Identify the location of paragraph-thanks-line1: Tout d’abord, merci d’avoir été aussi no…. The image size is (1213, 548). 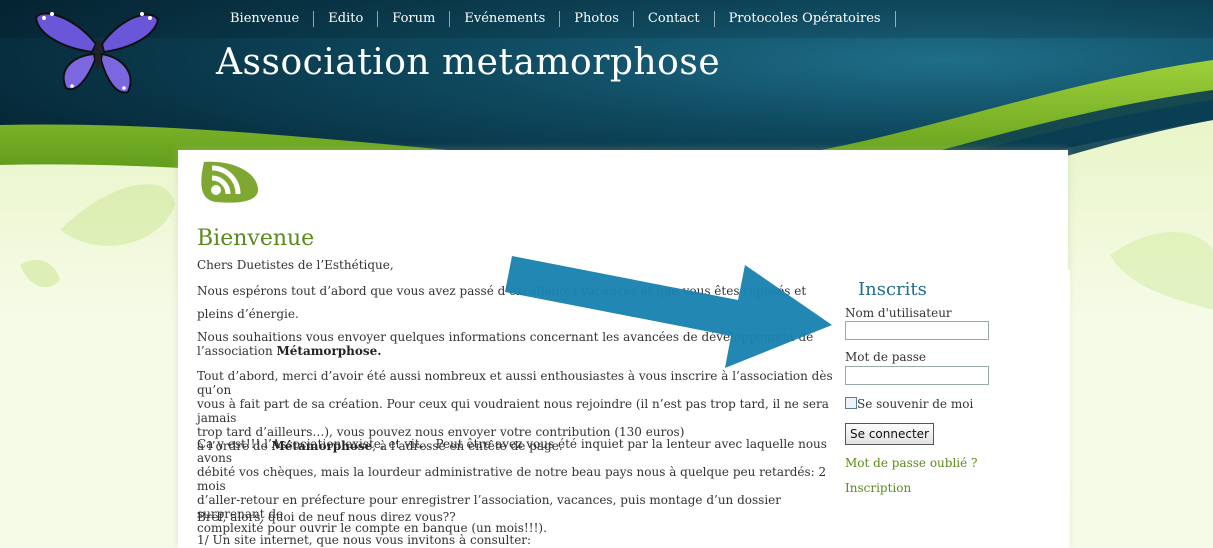
(515, 383).